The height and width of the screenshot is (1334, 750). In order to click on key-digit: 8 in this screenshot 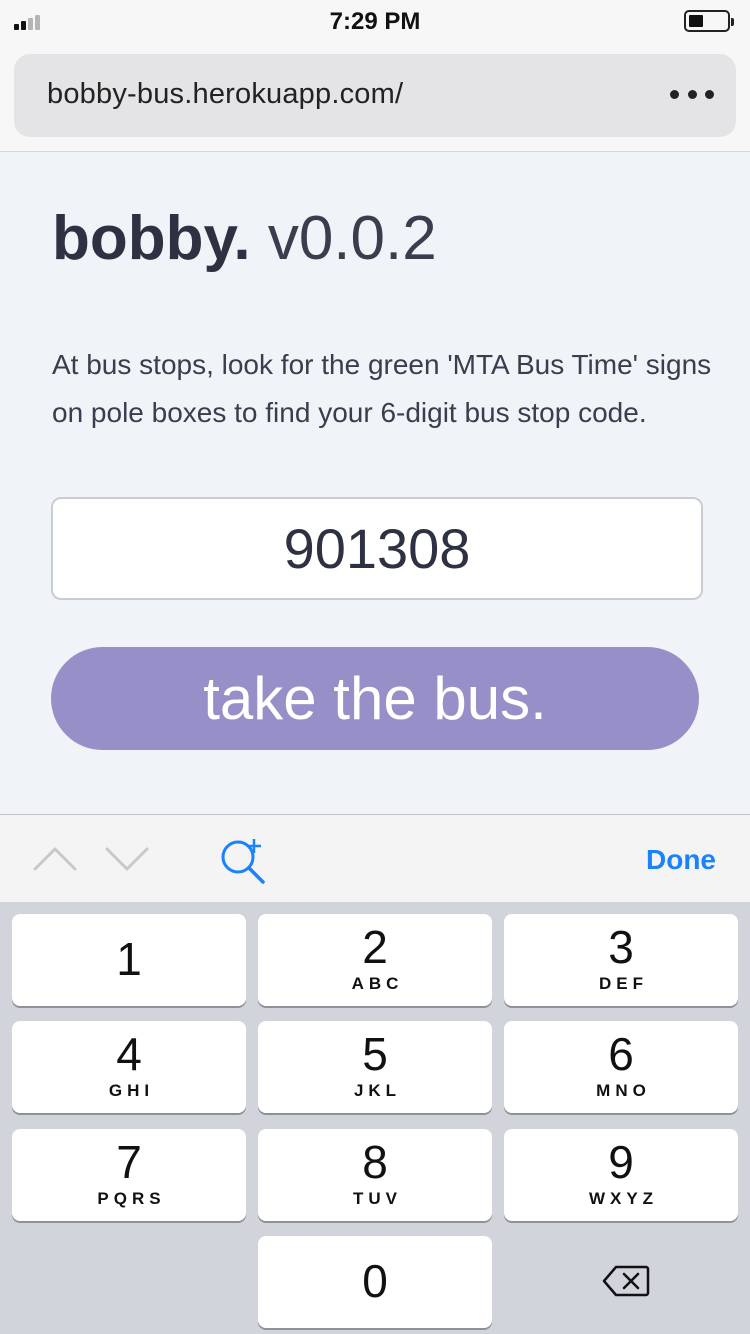, I will do `click(375, 1162)`.